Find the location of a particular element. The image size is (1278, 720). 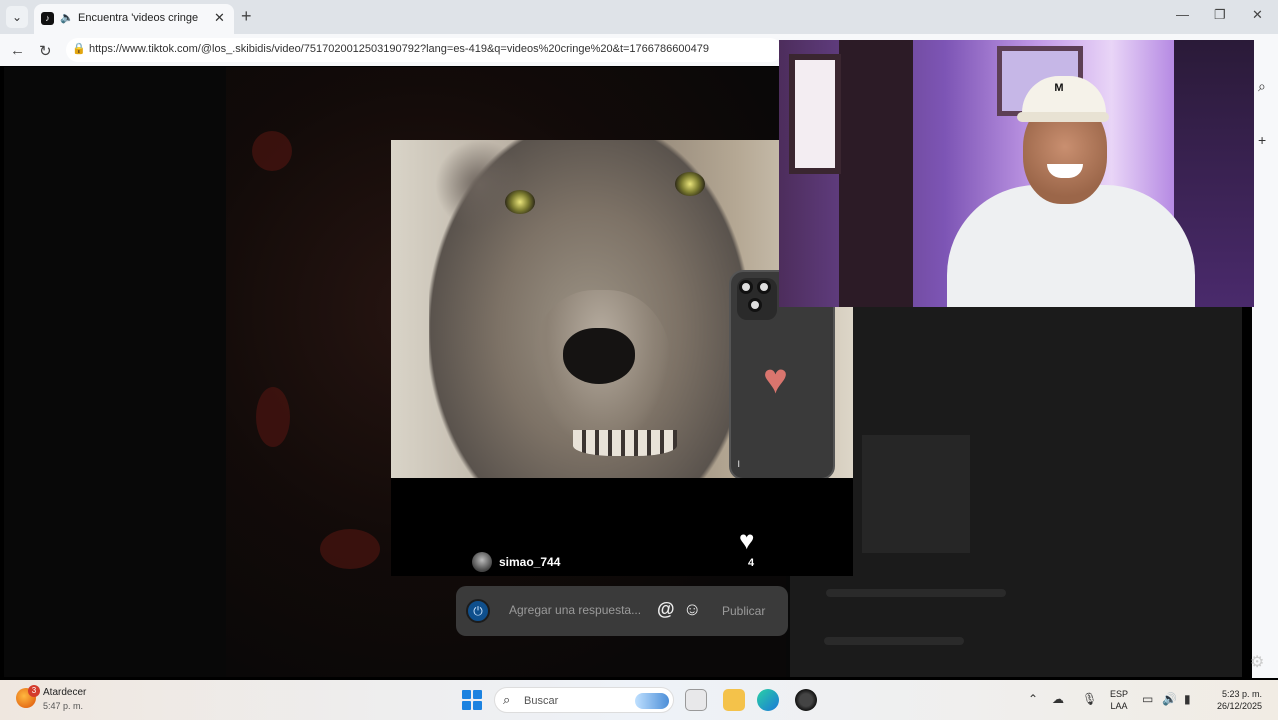

search-label: Buscar is located at coordinates (541, 701).